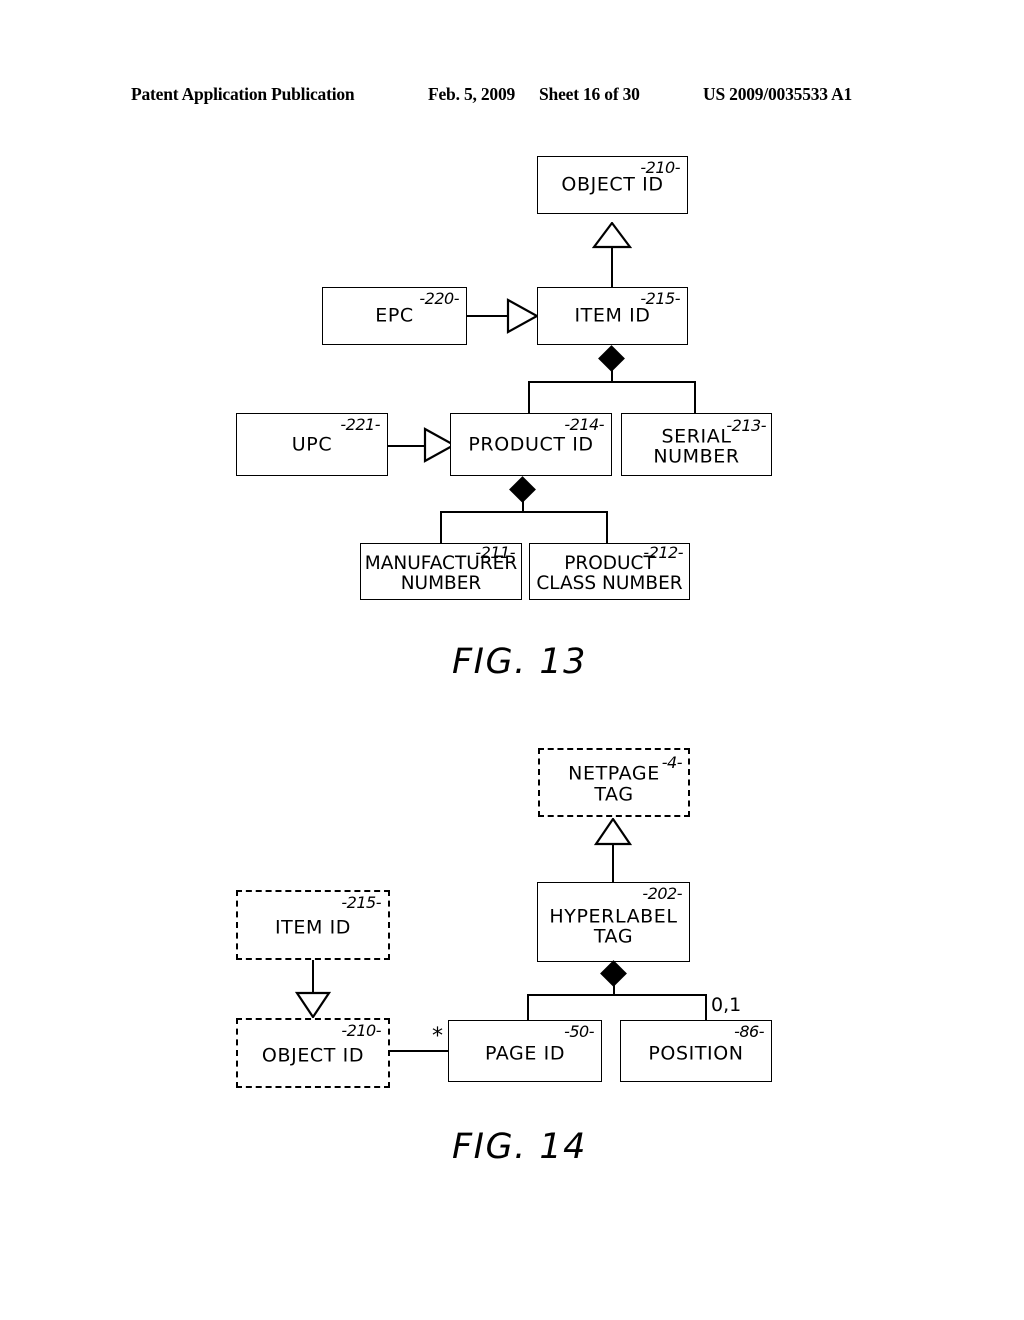 Image resolution: width=1024 pixels, height=1320 pixels. What do you see at coordinates (695, 397) in the screenshot?
I see `connector-bus-to-serial-number` at bounding box center [695, 397].